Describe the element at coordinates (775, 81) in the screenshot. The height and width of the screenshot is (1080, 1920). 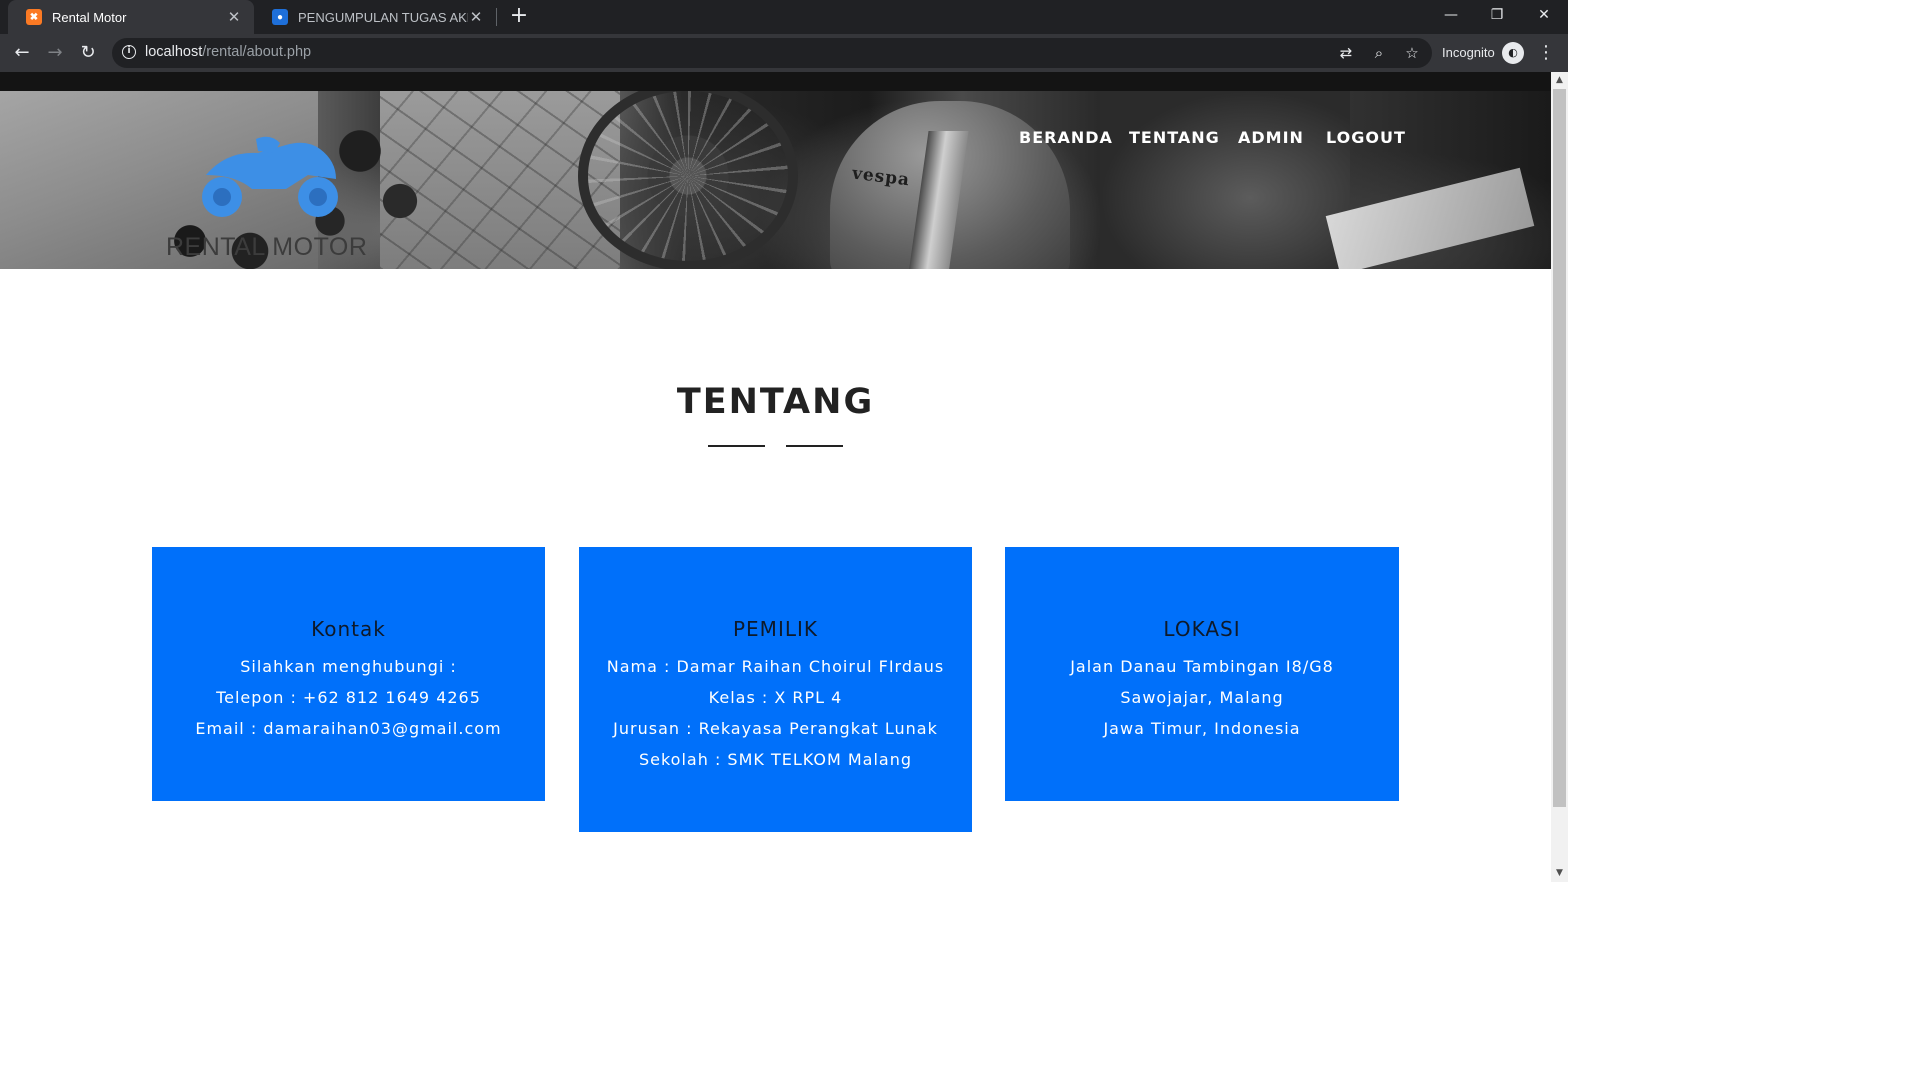
I see `header-top-strip` at that location.